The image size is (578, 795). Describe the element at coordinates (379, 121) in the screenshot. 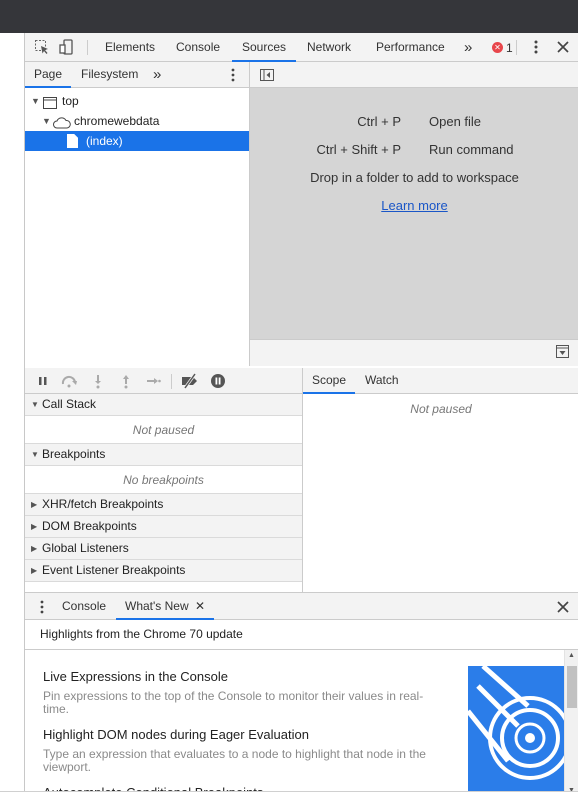

I see `shortcut-key-open-file: Ctrl + P` at that location.